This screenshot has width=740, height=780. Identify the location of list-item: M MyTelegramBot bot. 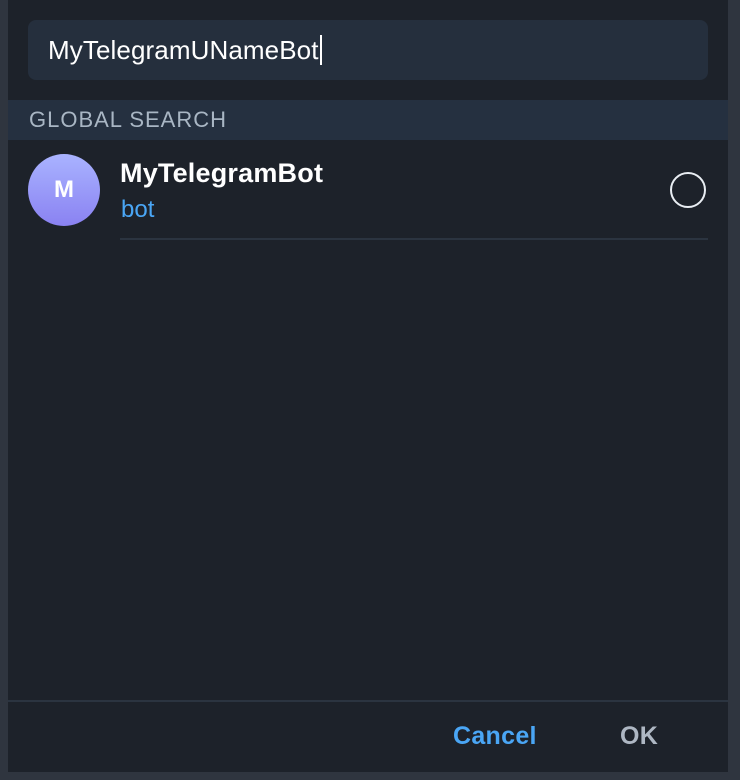
(368, 190).